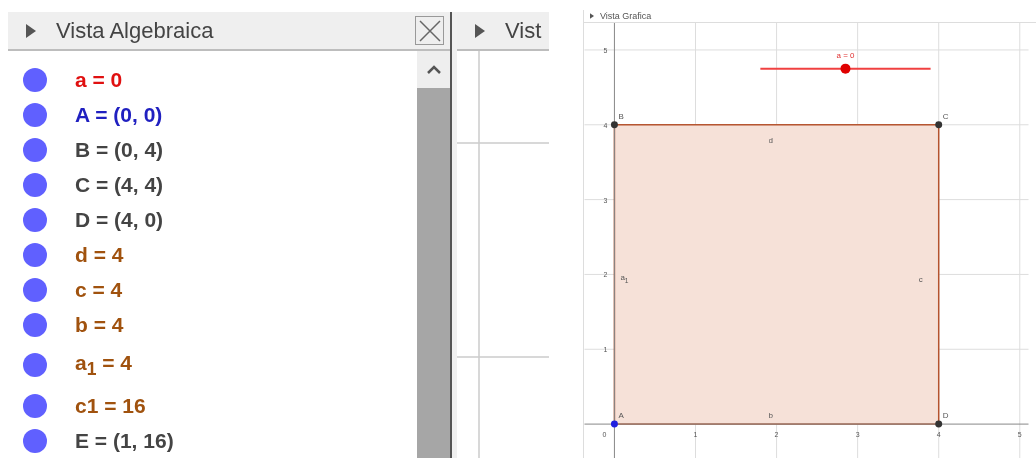 This screenshot has width=1036, height=458. Describe the element at coordinates (119, 115) in the screenshot. I see `algebra-expression: A = (0, 0)` at that location.